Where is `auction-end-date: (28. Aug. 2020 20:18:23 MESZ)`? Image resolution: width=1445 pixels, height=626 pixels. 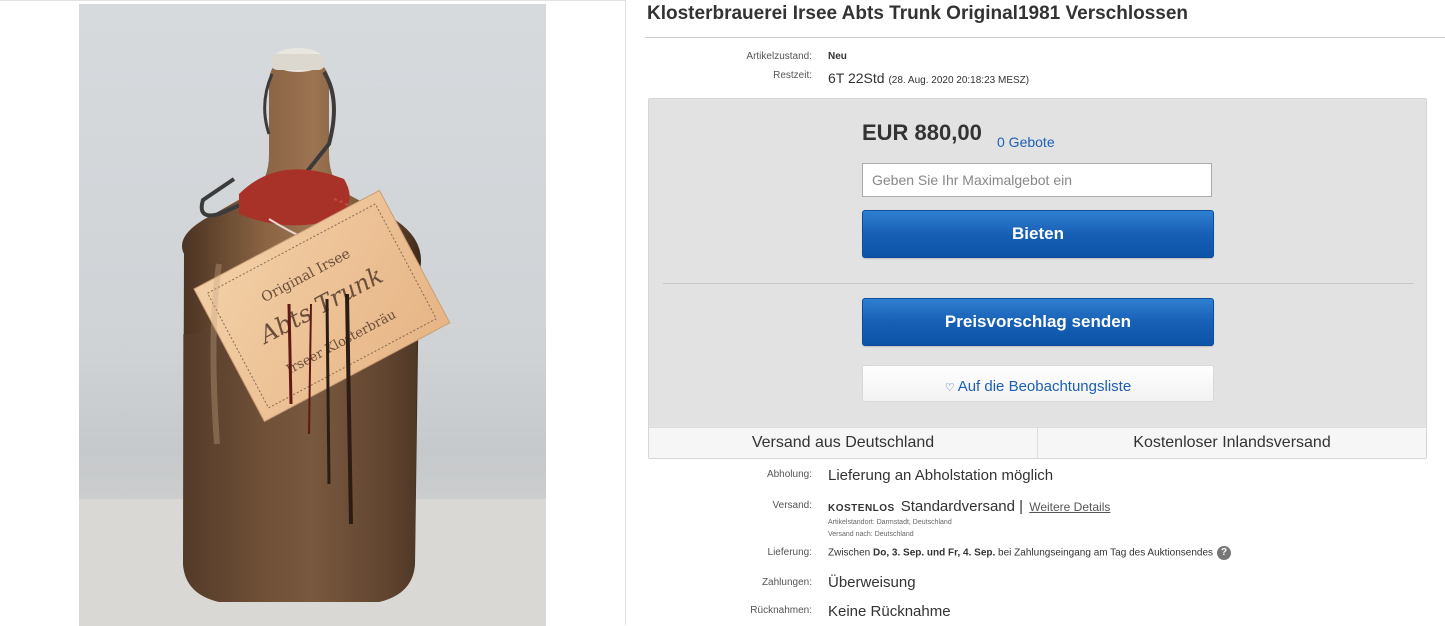 auction-end-date: (28. Aug. 2020 20:18:23 MESZ) is located at coordinates (959, 80).